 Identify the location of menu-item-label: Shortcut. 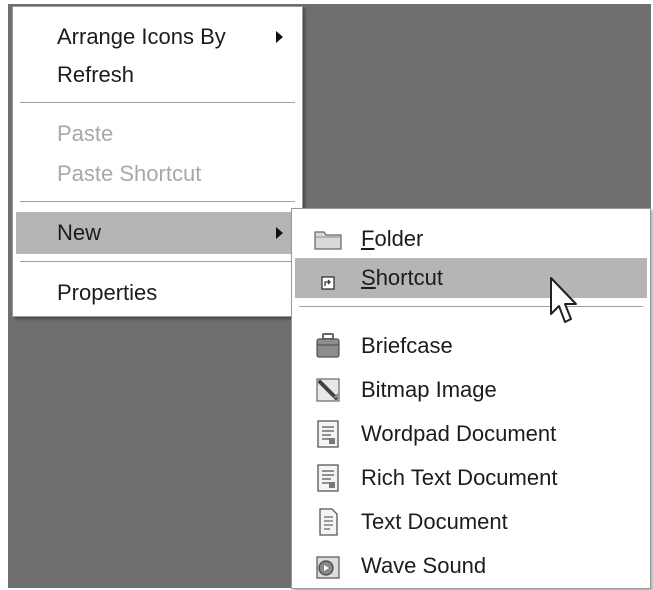
(402, 277).